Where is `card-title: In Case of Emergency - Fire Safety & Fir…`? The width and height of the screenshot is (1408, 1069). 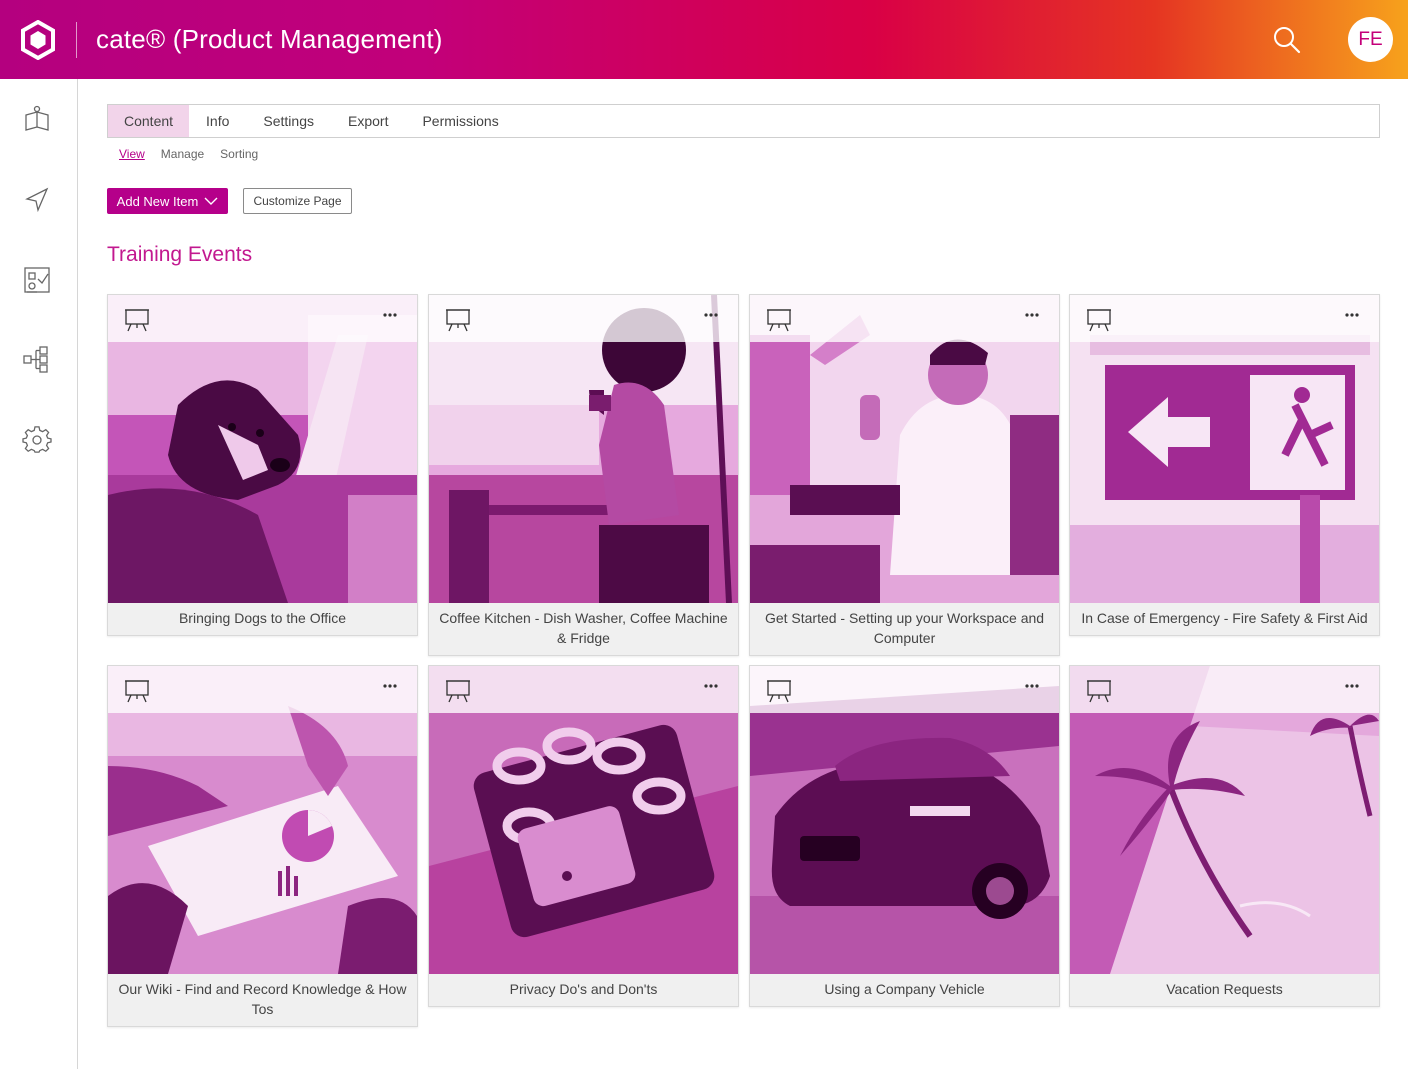
card-title: In Case of Emergency - Fire Safety & Fir… is located at coordinates (1224, 618).